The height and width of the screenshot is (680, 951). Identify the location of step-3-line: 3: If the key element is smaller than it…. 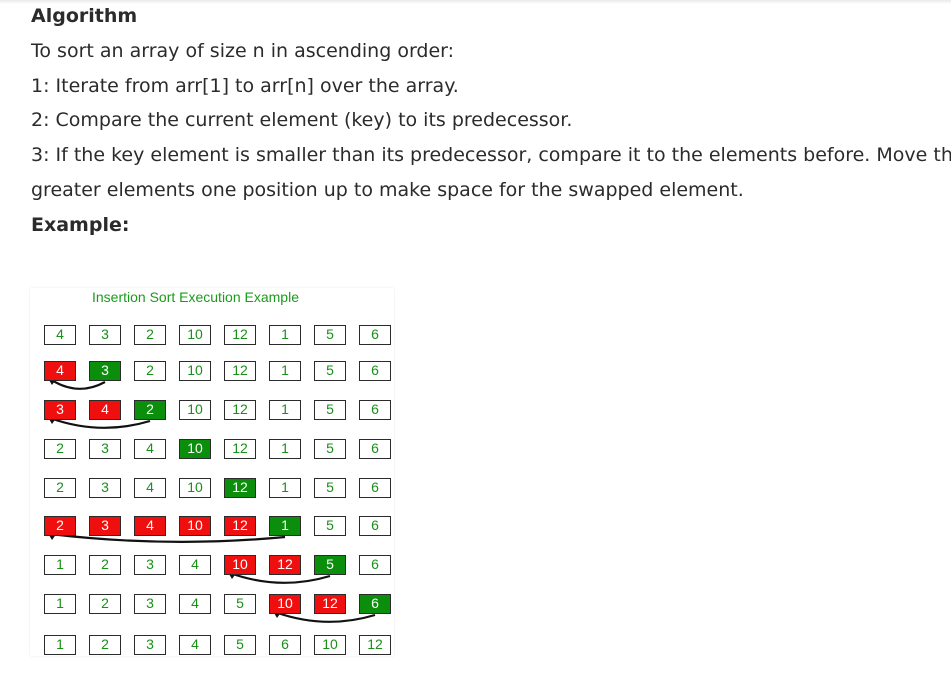
(491, 155).